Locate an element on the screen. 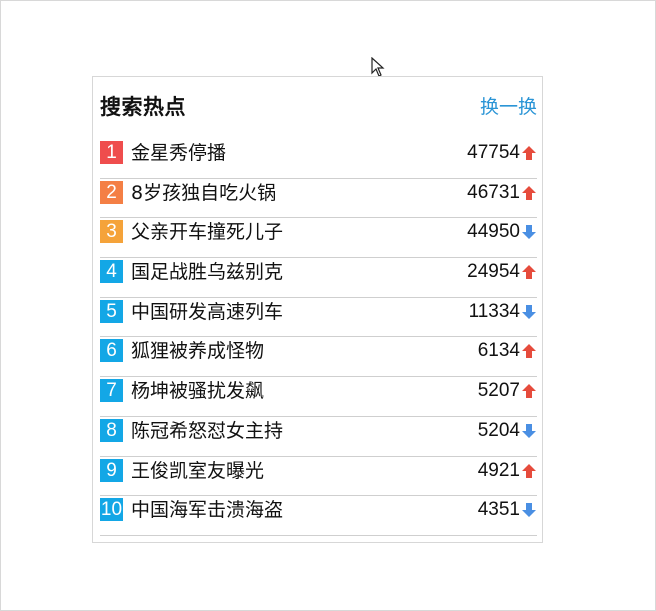 Image resolution: width=656 pixels, height=611 pixels. hot-search-item: 5 中国研发高速列车 11334 is located at coordinates (318, 318).